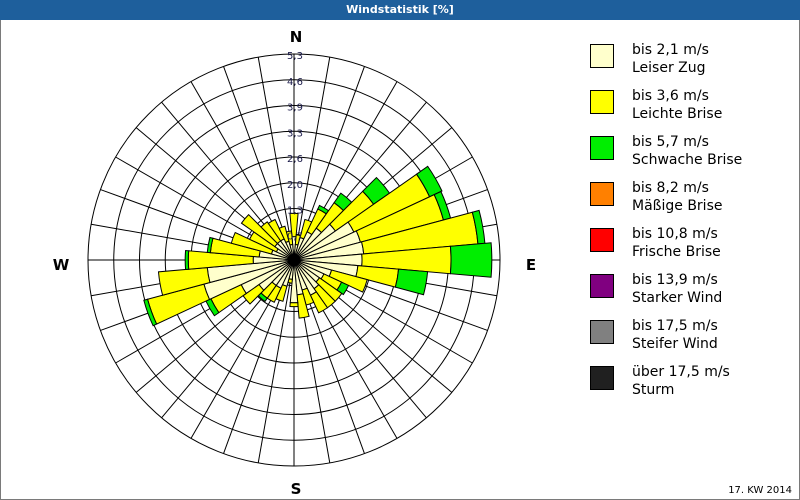 This screenshot has height=500, width=800. I want to click on radial-tick-label: 5,3, so click(295, 56).